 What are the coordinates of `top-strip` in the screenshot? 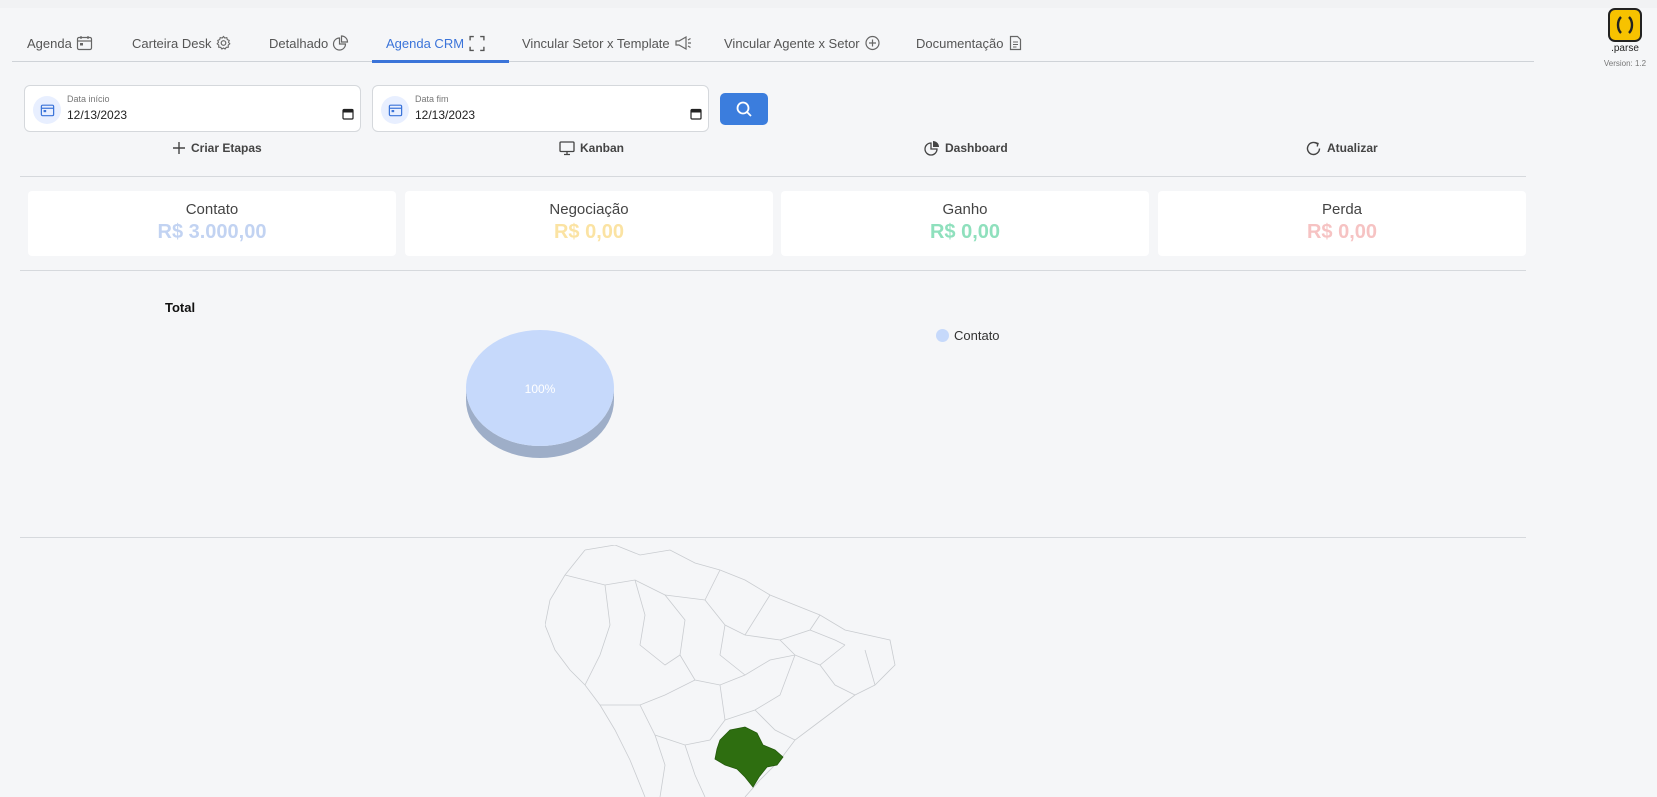 It's located at (828, 4).